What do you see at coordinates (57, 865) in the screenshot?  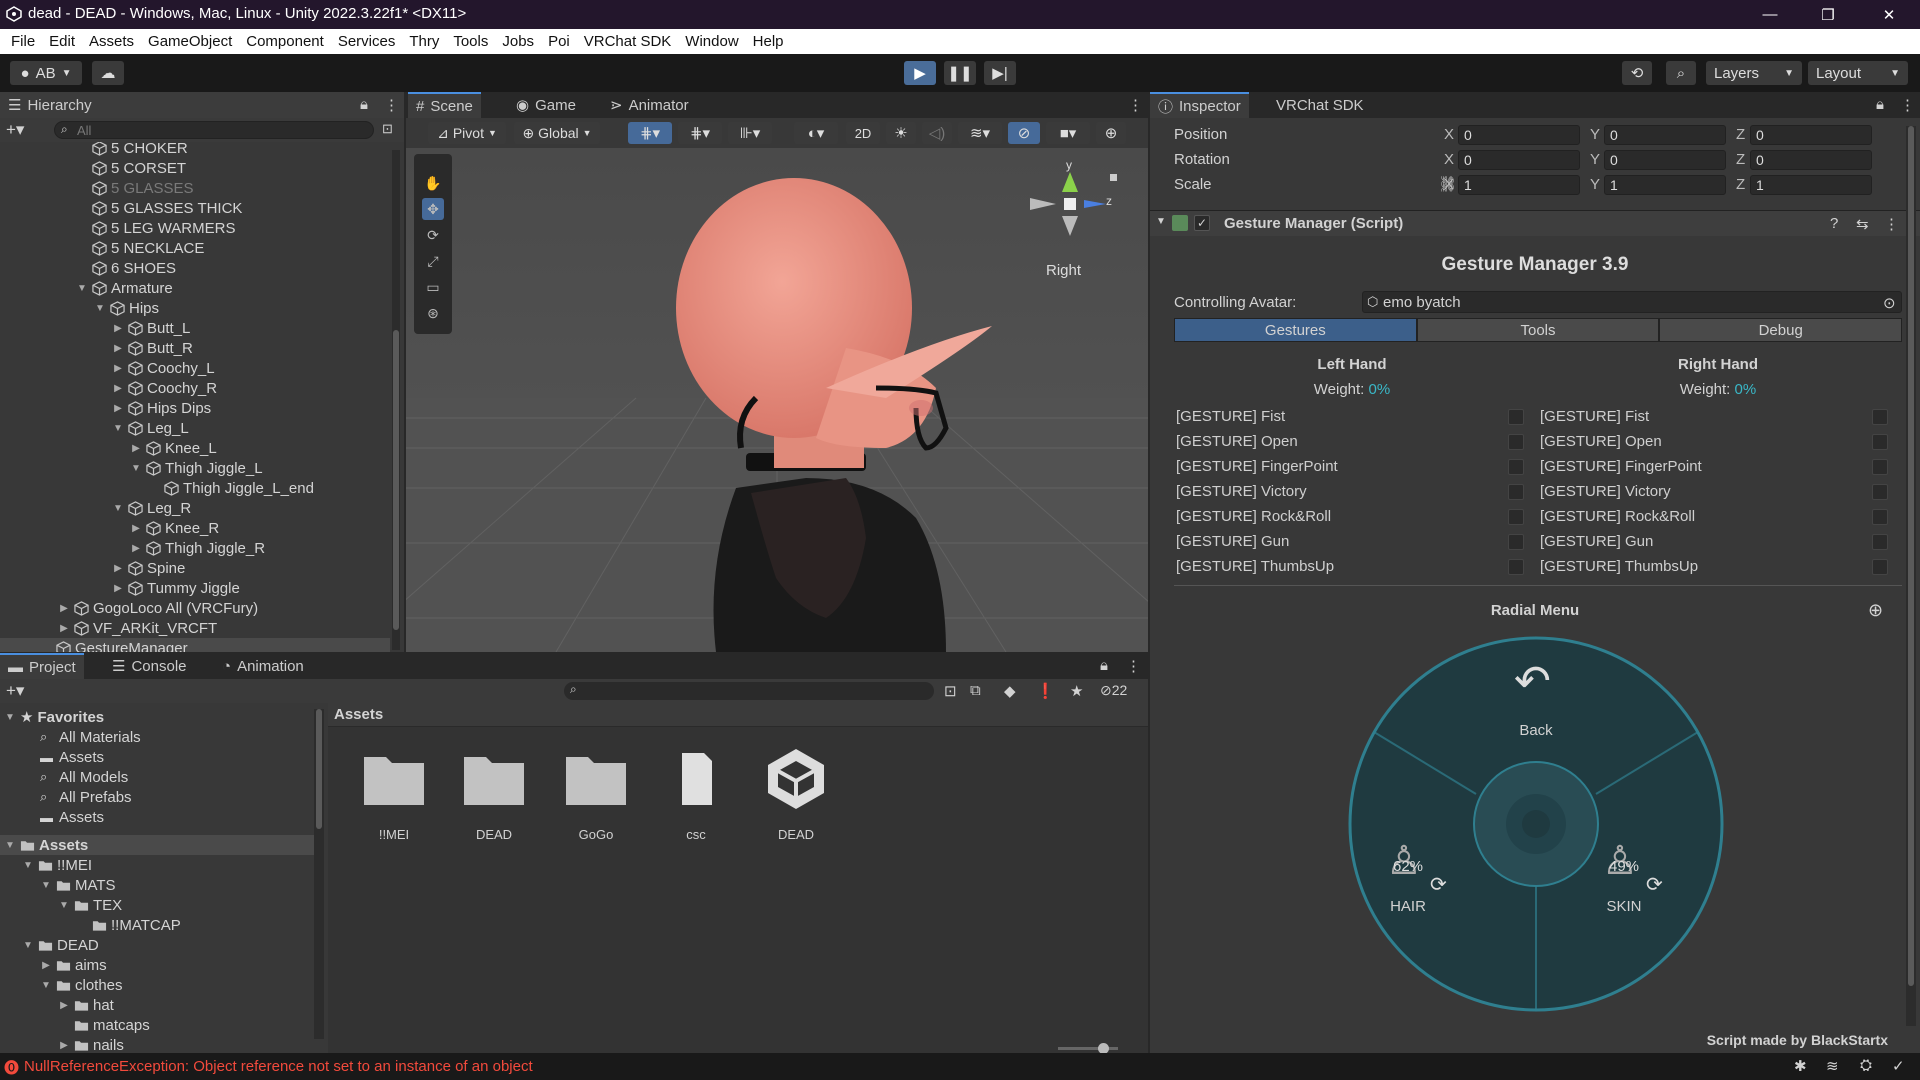 I see `project-tree-item: ▼ !!MEI` at bounding box center [57, 865].